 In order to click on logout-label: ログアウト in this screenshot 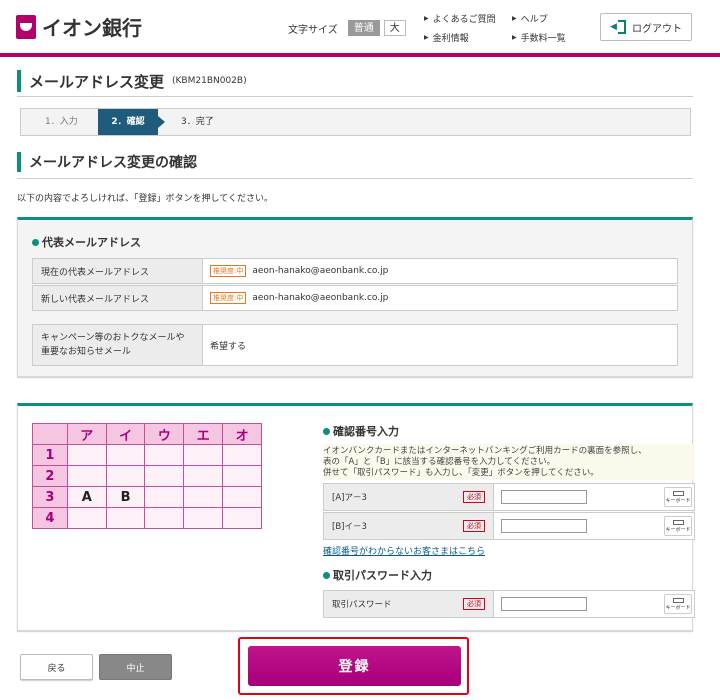, I will do `click(657, 29)`.